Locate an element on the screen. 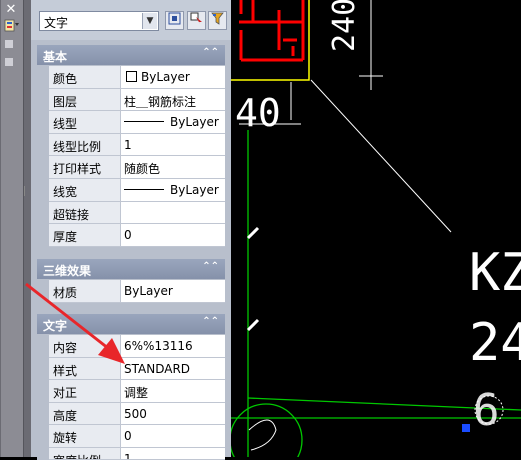 This screenshot has width=521, height=460. property-value: 500 is located at coordinates (173, 414).